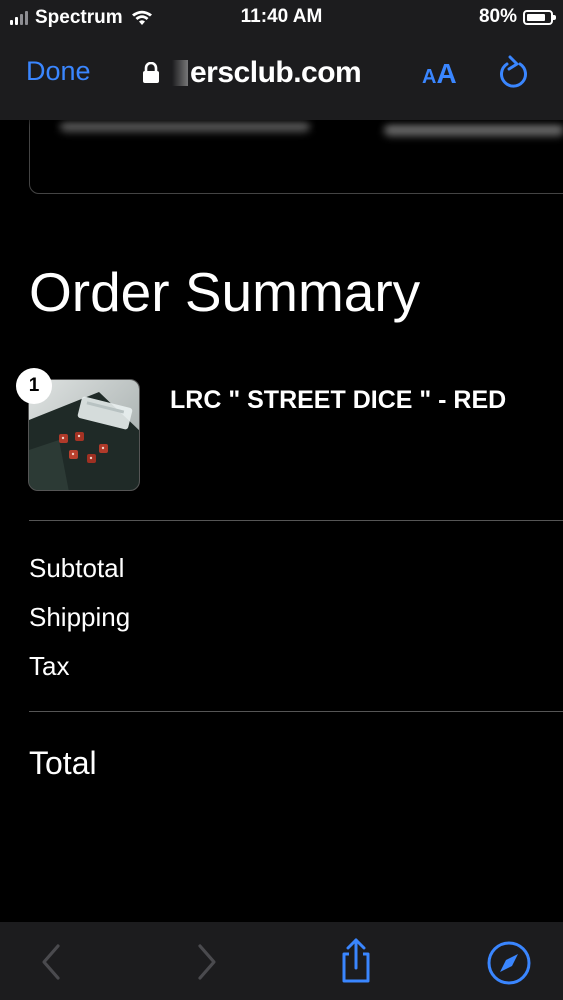 The image size is (563, 1000). What do you see at coordinates (77, 568) in the screenshot?
I see `subtotal-label: Subtotal` at bounding box center [77, 568].